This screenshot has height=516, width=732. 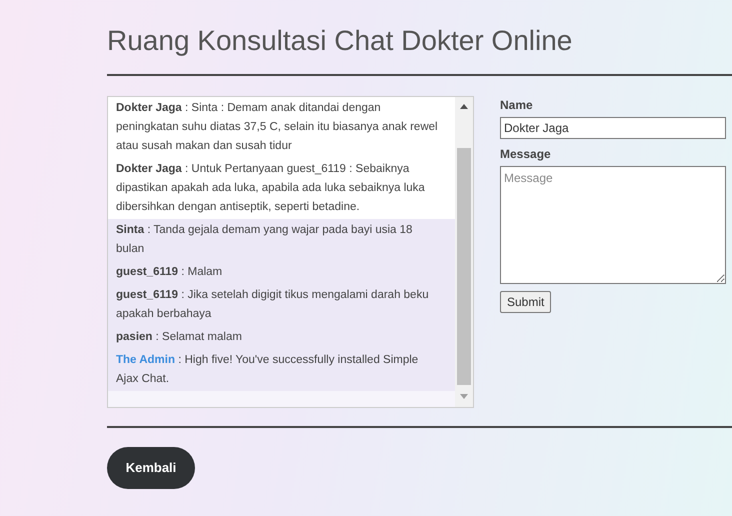 What do you see at coordinates (340, 41) in the screenshot?
I see `page-title: Ruang Konsultasi Chat Dokter Online` at bounding box center [340, 41].